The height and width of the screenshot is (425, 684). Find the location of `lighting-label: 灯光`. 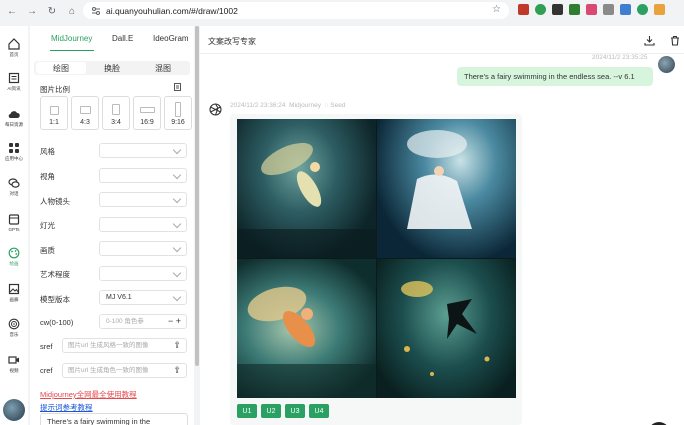

lighting-label: 灯光 is located at coordinates (47, 225).